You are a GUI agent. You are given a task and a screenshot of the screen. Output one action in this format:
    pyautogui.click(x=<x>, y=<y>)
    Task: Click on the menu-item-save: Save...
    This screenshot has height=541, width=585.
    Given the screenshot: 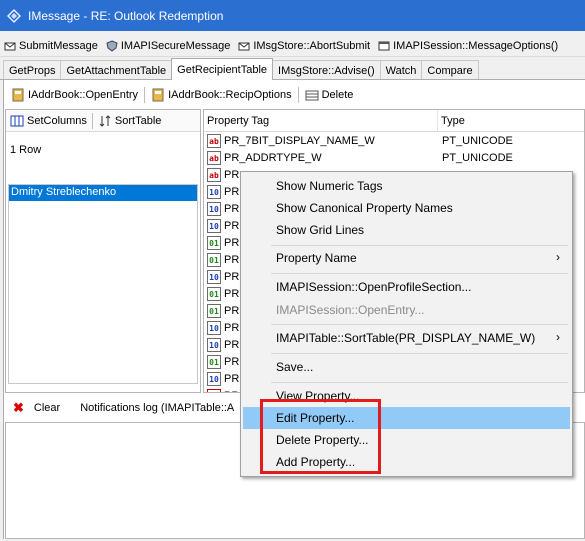 What is the action you would take?
    pyautogui.click(x=406, y=367)
    